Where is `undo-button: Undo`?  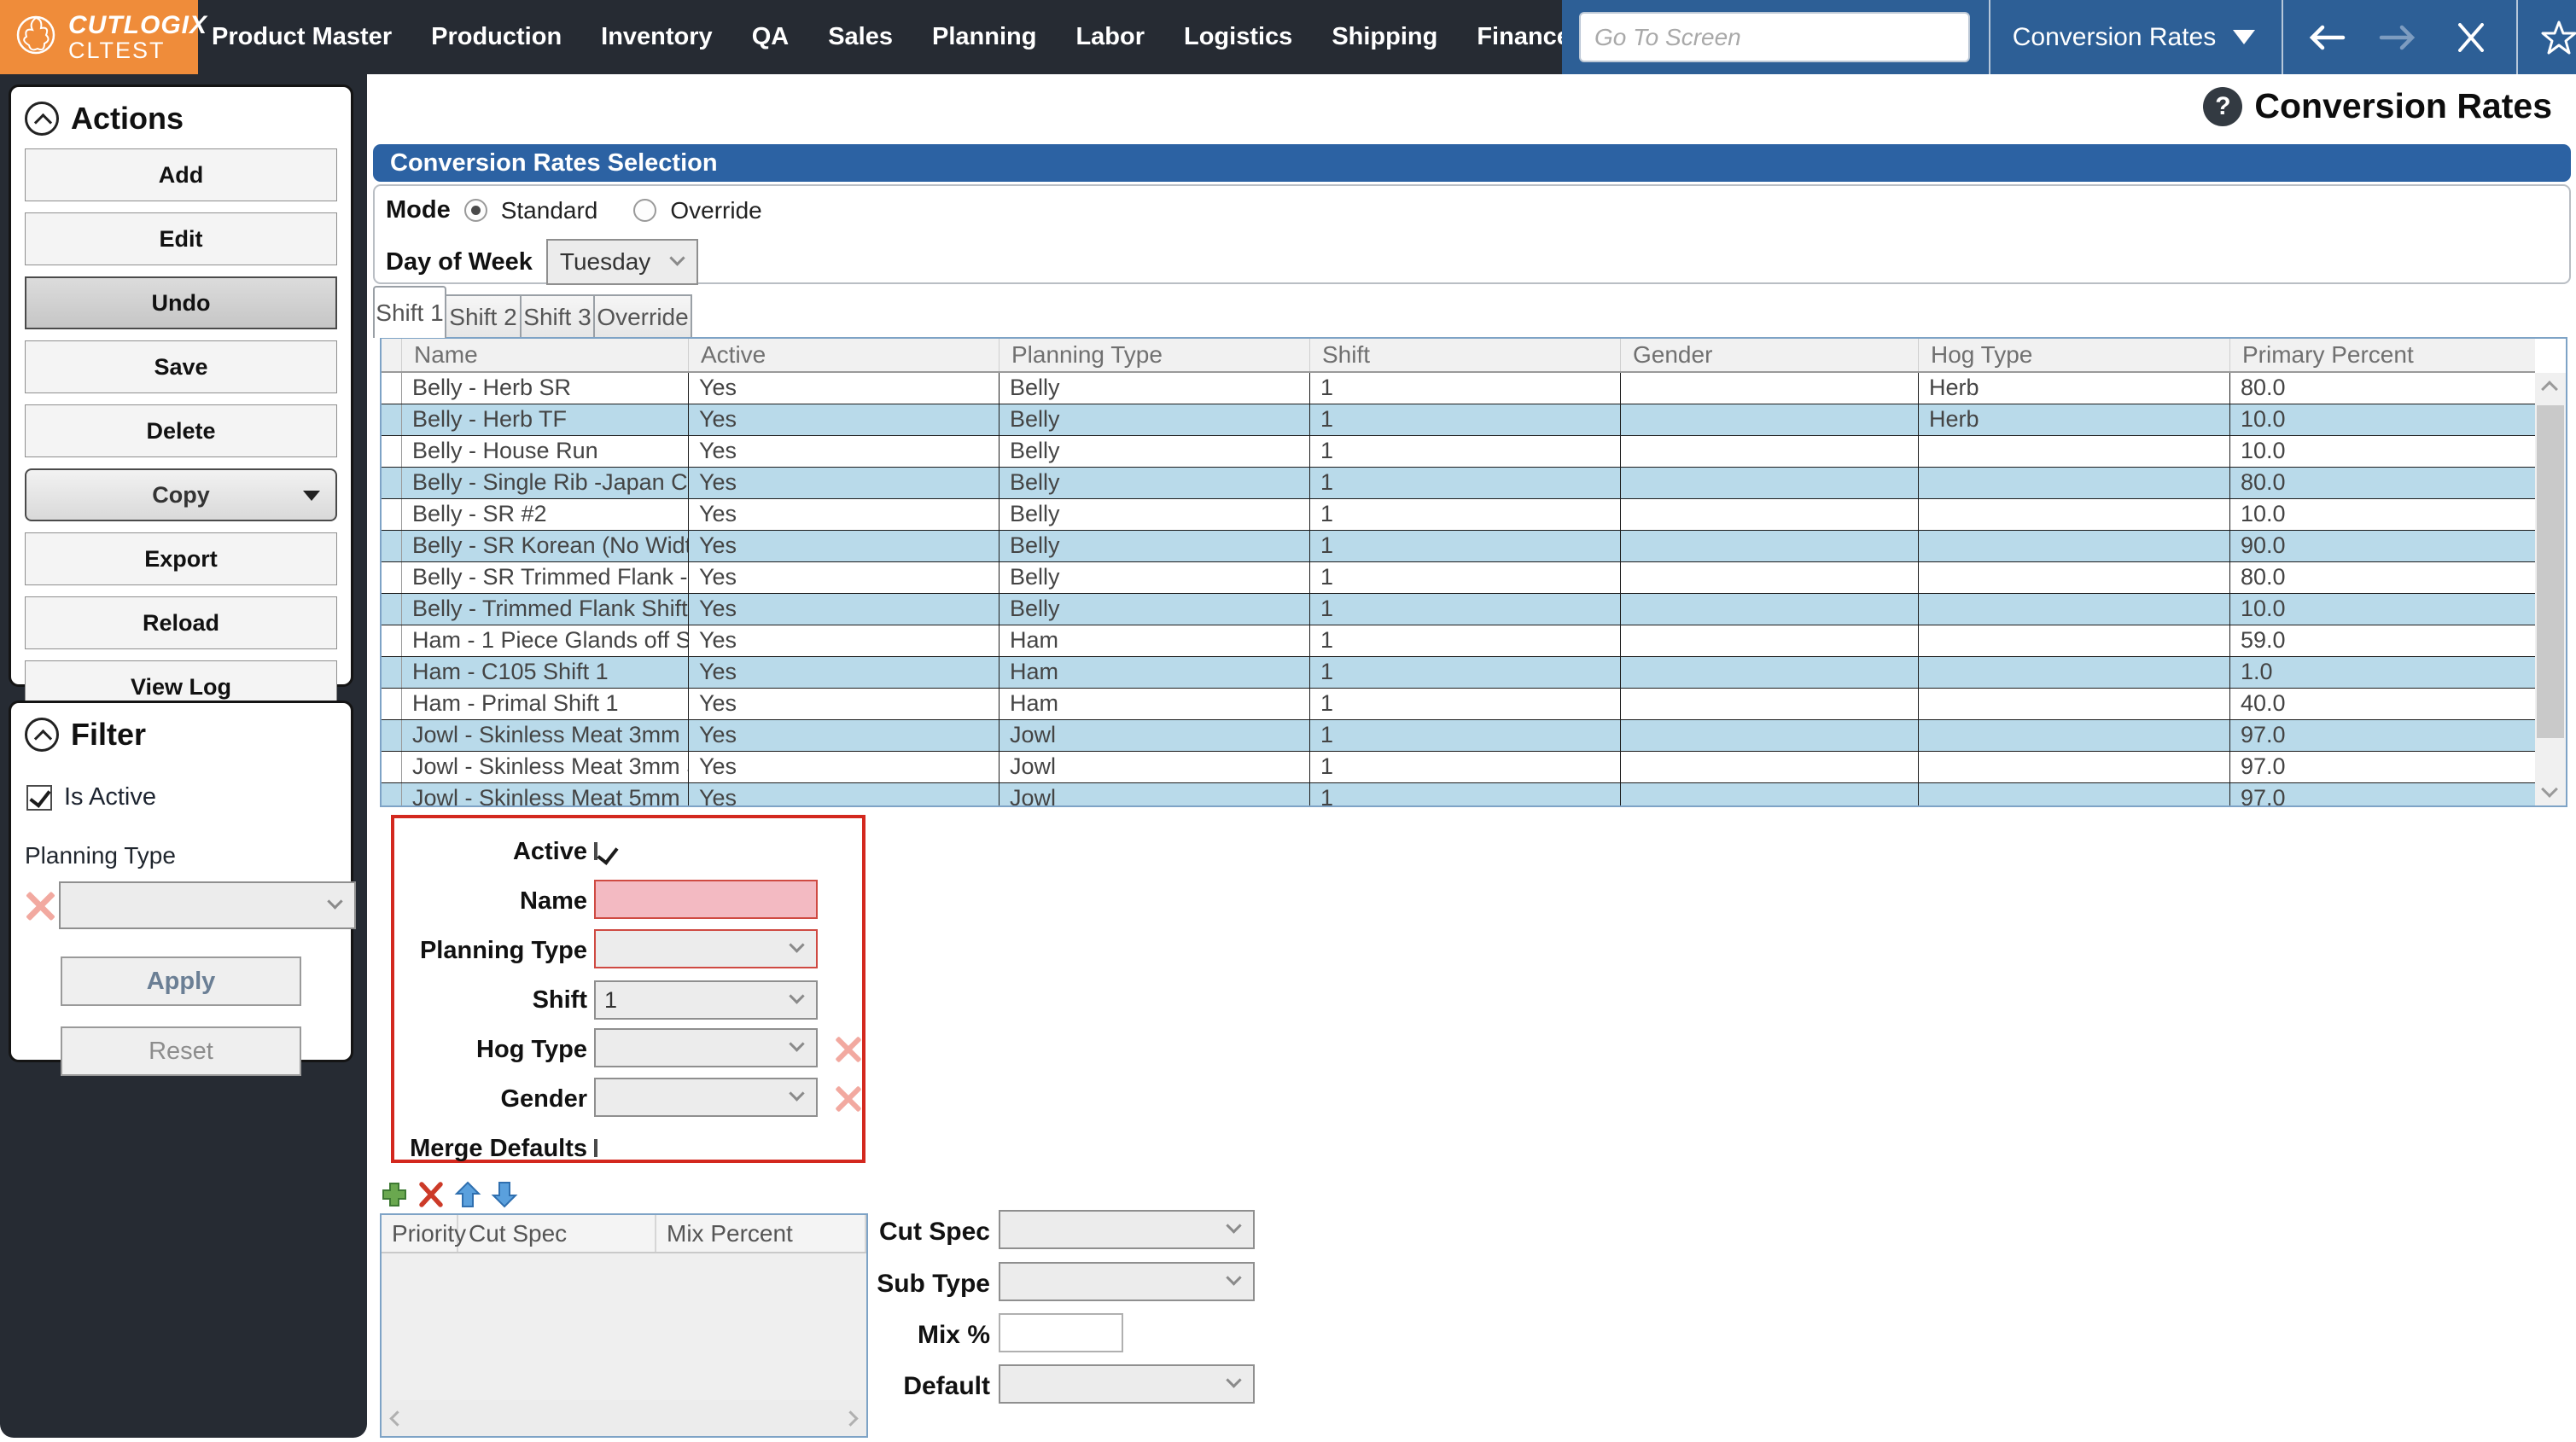
undo-button: Undo is located at coordinates (181, 302).